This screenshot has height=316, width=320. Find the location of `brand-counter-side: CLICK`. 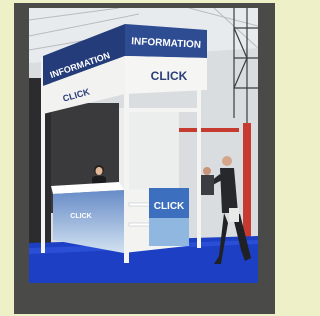

brand-counter-side: CLICK is located at coordinates (169, 206).